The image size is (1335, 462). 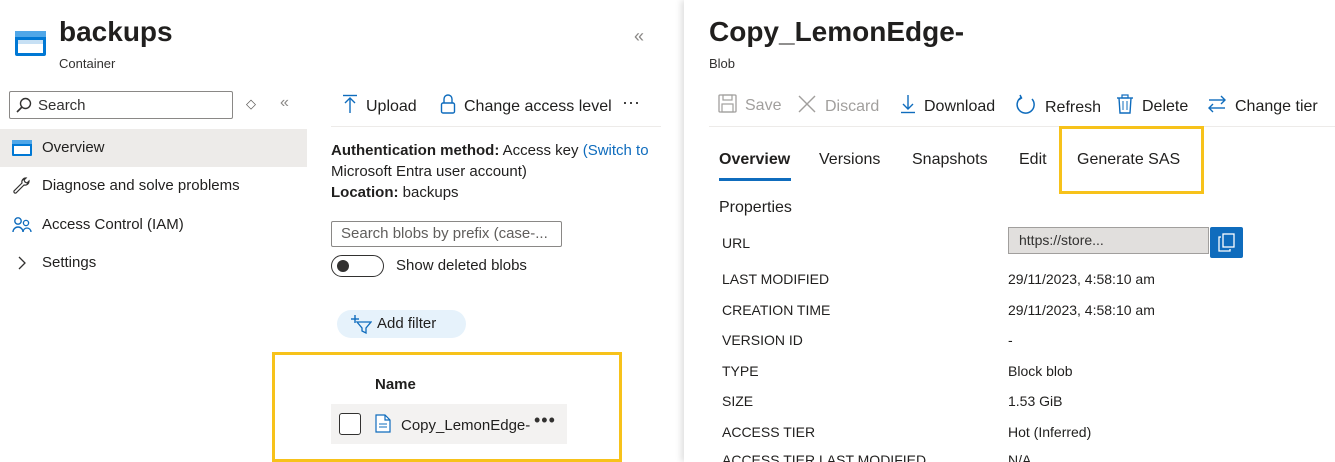 I want to click on location-label: Location:, so click(x=365, y=192).